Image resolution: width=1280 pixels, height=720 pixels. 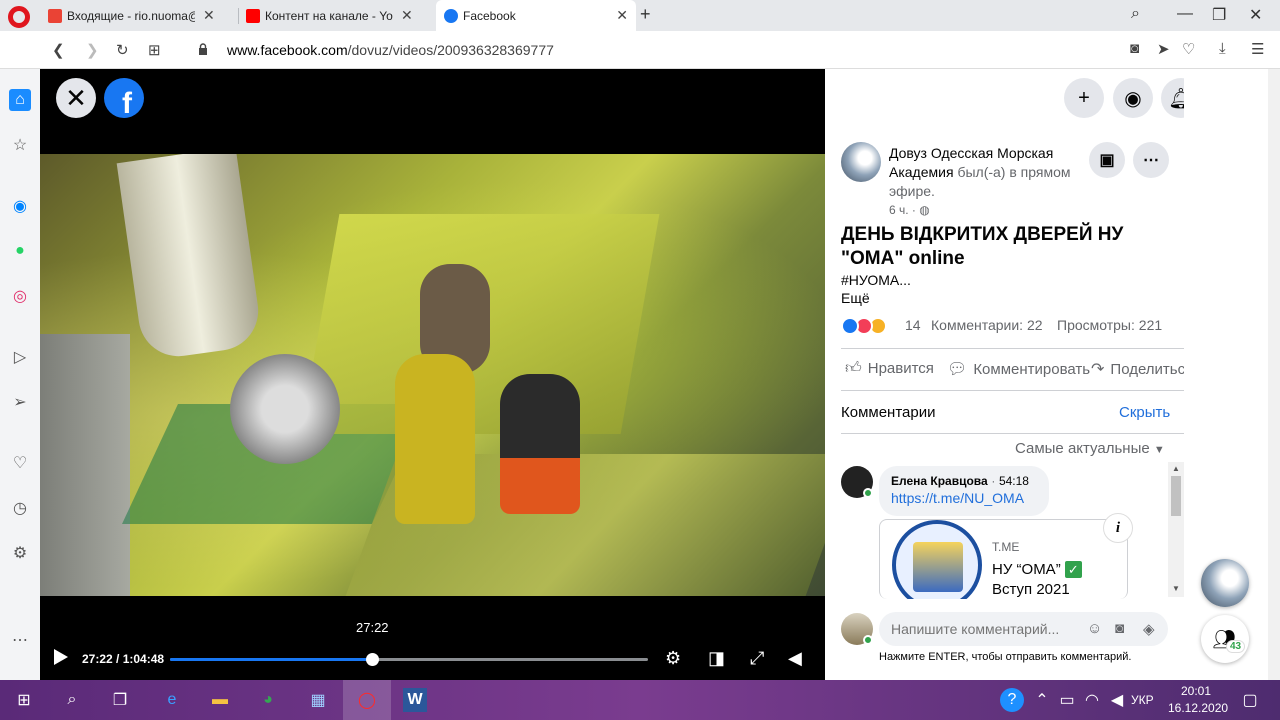 I want to click on comment-timestamp: 54:18, so click(x=1014, y=481).